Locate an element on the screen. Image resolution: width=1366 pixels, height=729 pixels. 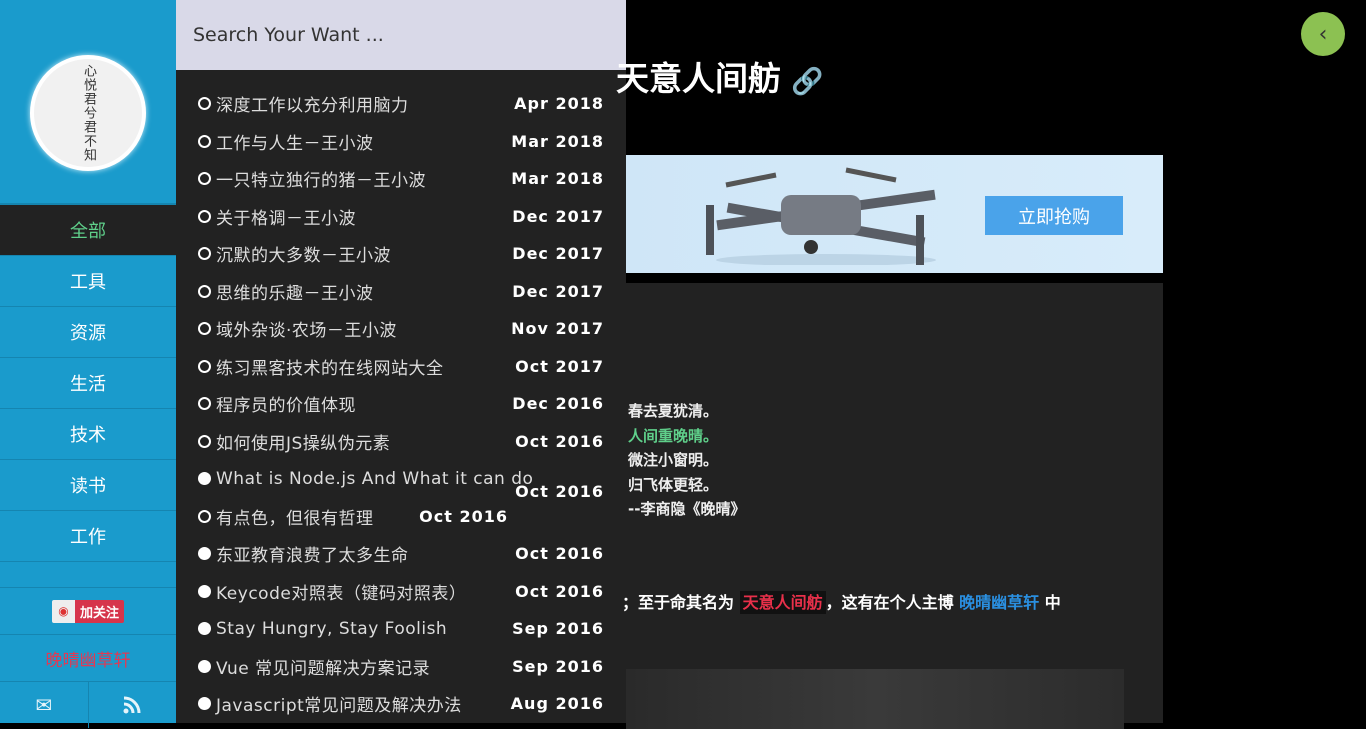
search-result-item: 程序员的价值体现 Dec 2016 is located at coordinates (401, 404).